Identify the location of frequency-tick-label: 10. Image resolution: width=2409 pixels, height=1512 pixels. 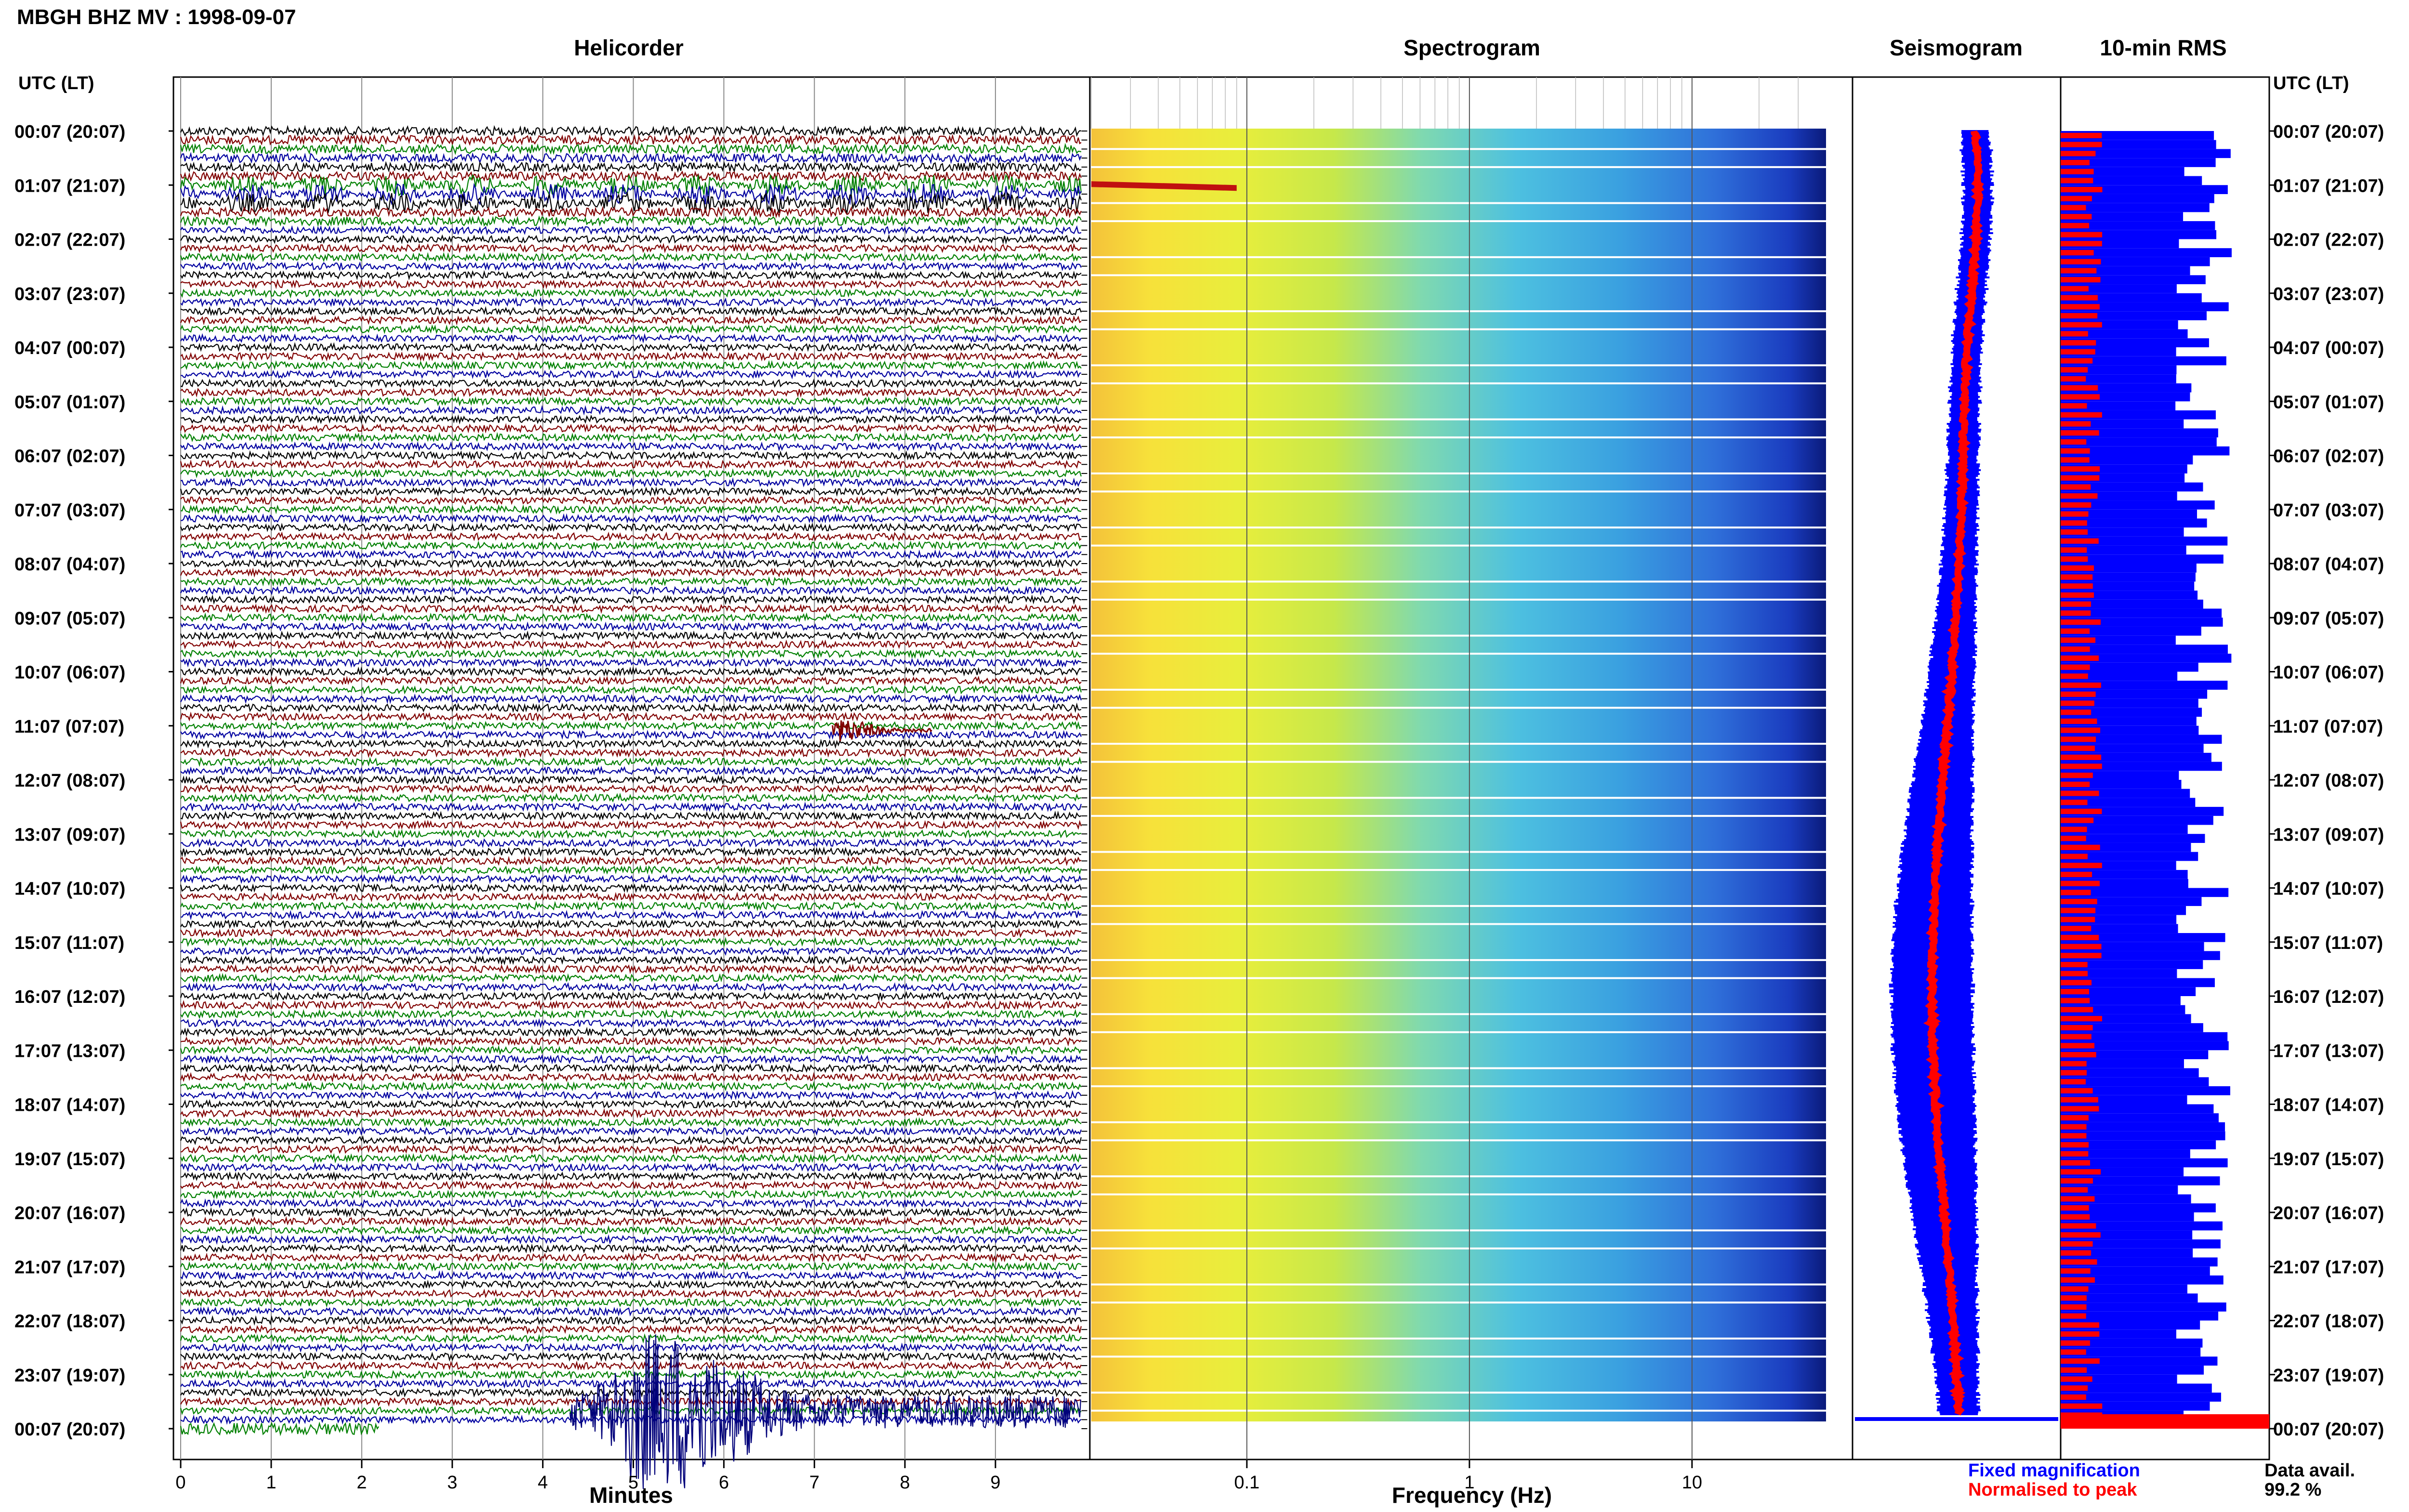
(1692, 1483).